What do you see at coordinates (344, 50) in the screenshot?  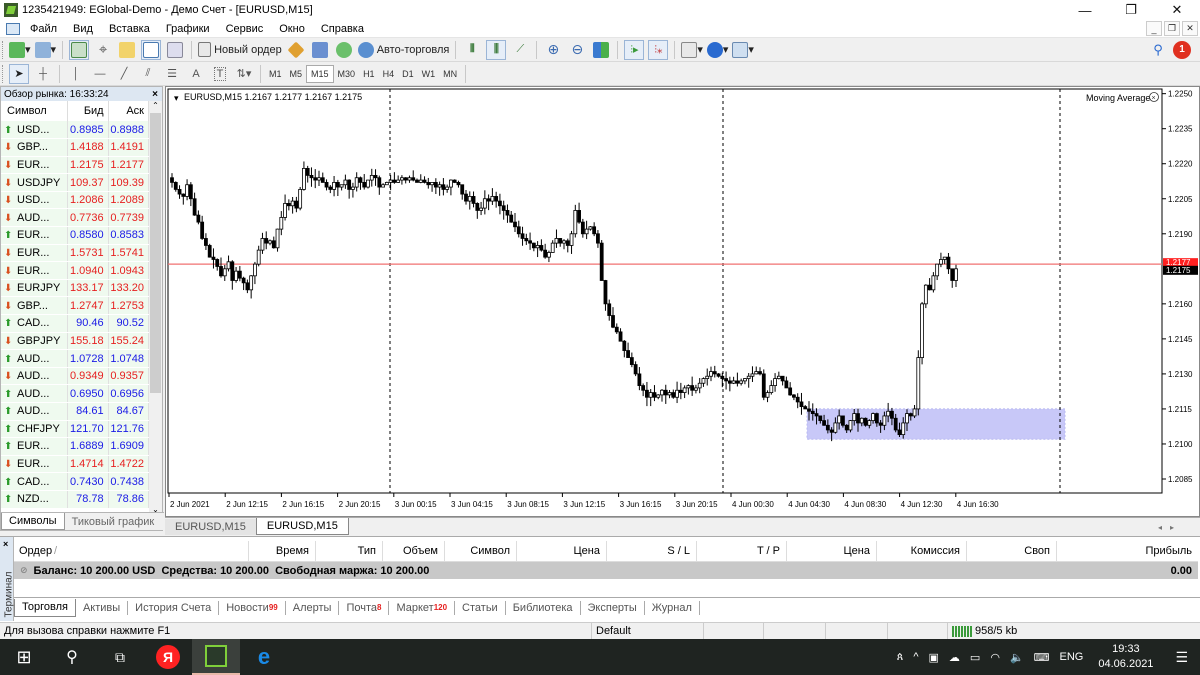 I see `vps-button` at bounding box center [344, 50].